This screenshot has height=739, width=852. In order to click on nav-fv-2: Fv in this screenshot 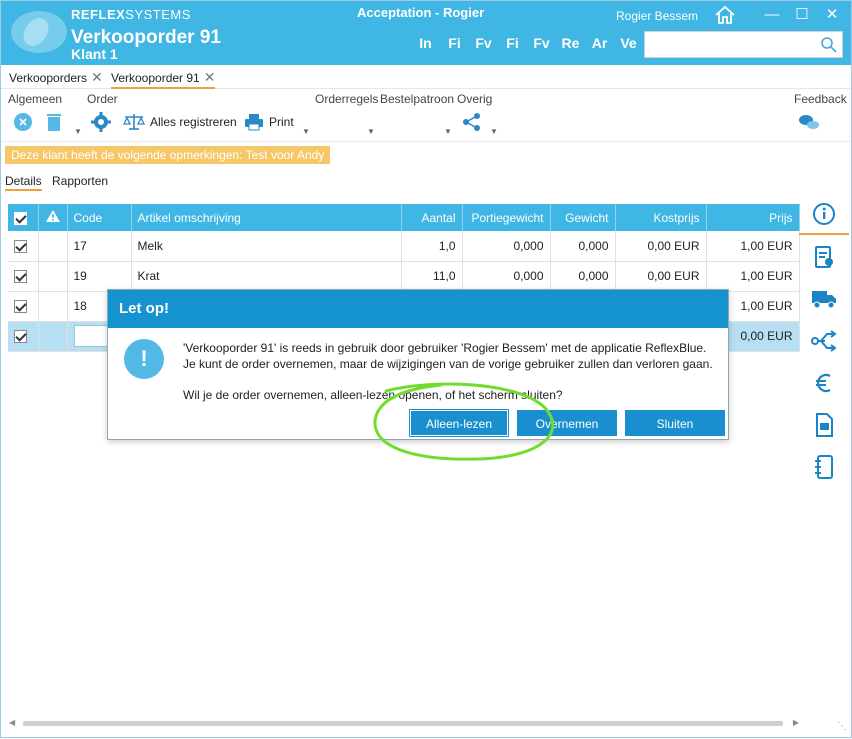, I will do `click(541, 43)`.